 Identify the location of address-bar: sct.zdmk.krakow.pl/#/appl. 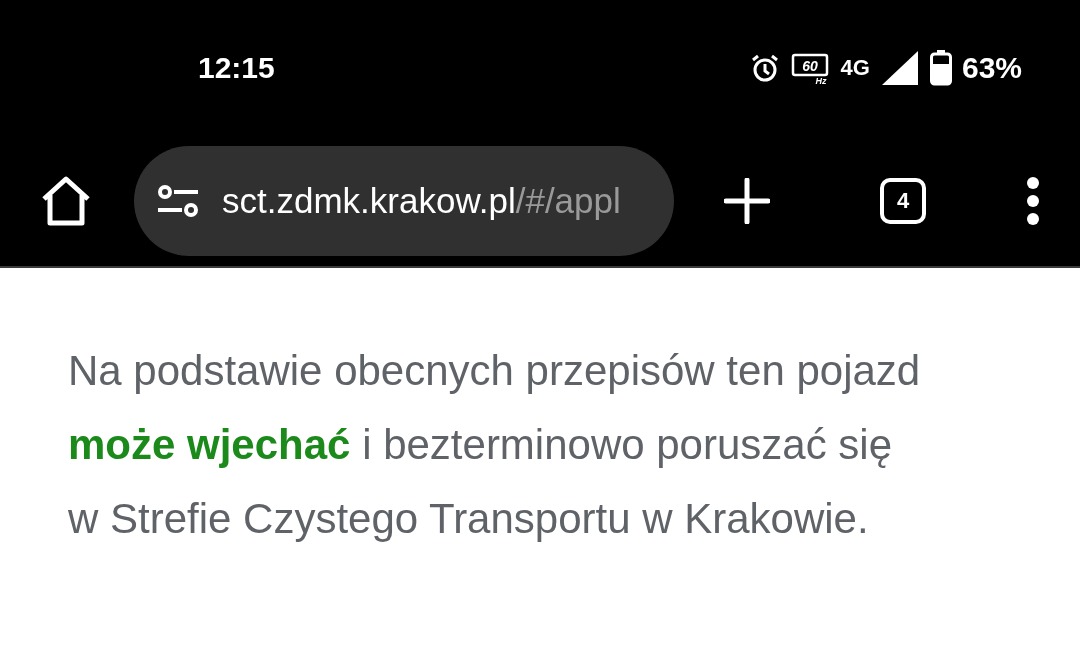
(404, 200).